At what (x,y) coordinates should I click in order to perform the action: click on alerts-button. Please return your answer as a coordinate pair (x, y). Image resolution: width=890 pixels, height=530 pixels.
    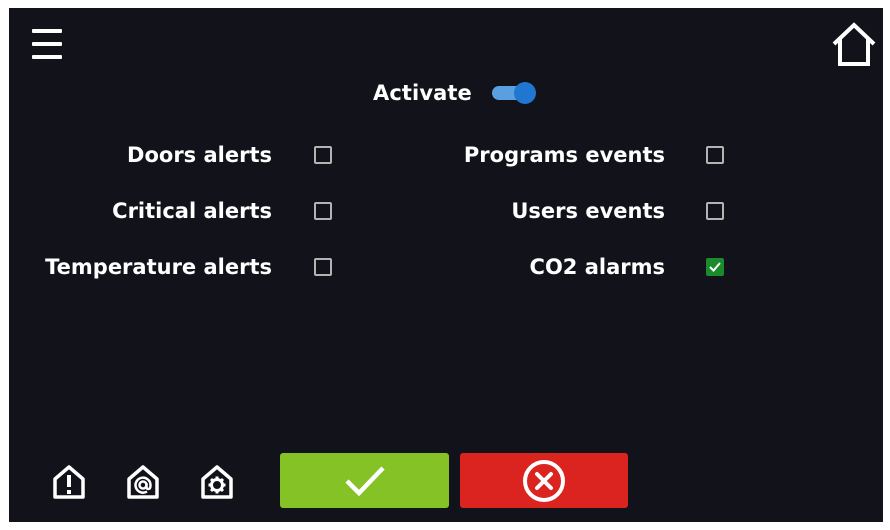
    Looking at the image, I should click on (69, 482).